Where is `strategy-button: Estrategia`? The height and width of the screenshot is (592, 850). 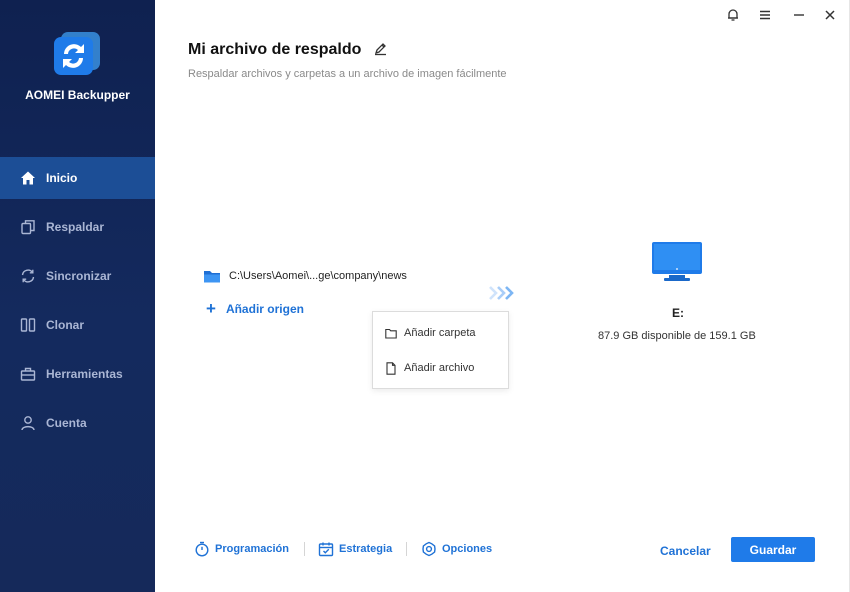 strategy-button: Estrategia is located at coordinates (355, 549).